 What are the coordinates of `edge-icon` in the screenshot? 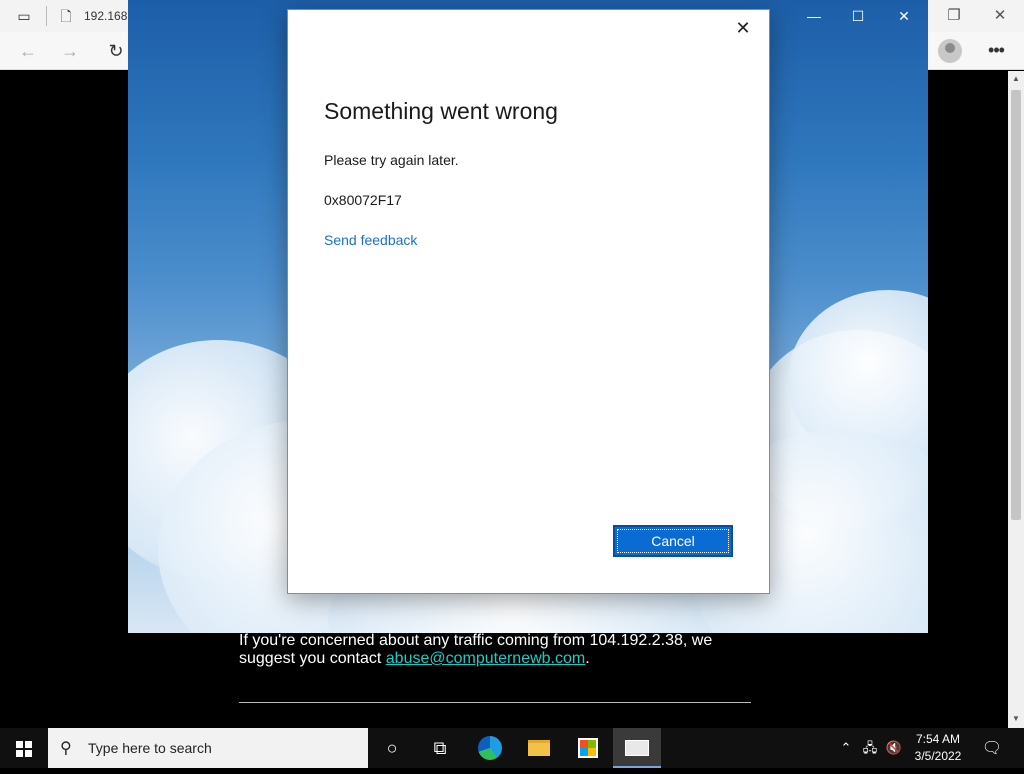 It's located at (490, 748).